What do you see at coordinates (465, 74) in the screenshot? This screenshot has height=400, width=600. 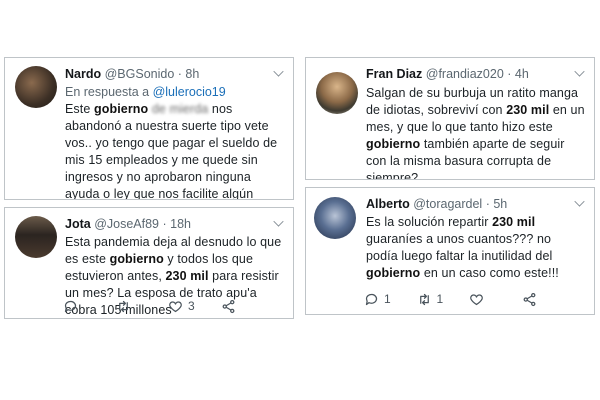 I see `author-handle: @frandiaz020` at bounding box center [465, 74].